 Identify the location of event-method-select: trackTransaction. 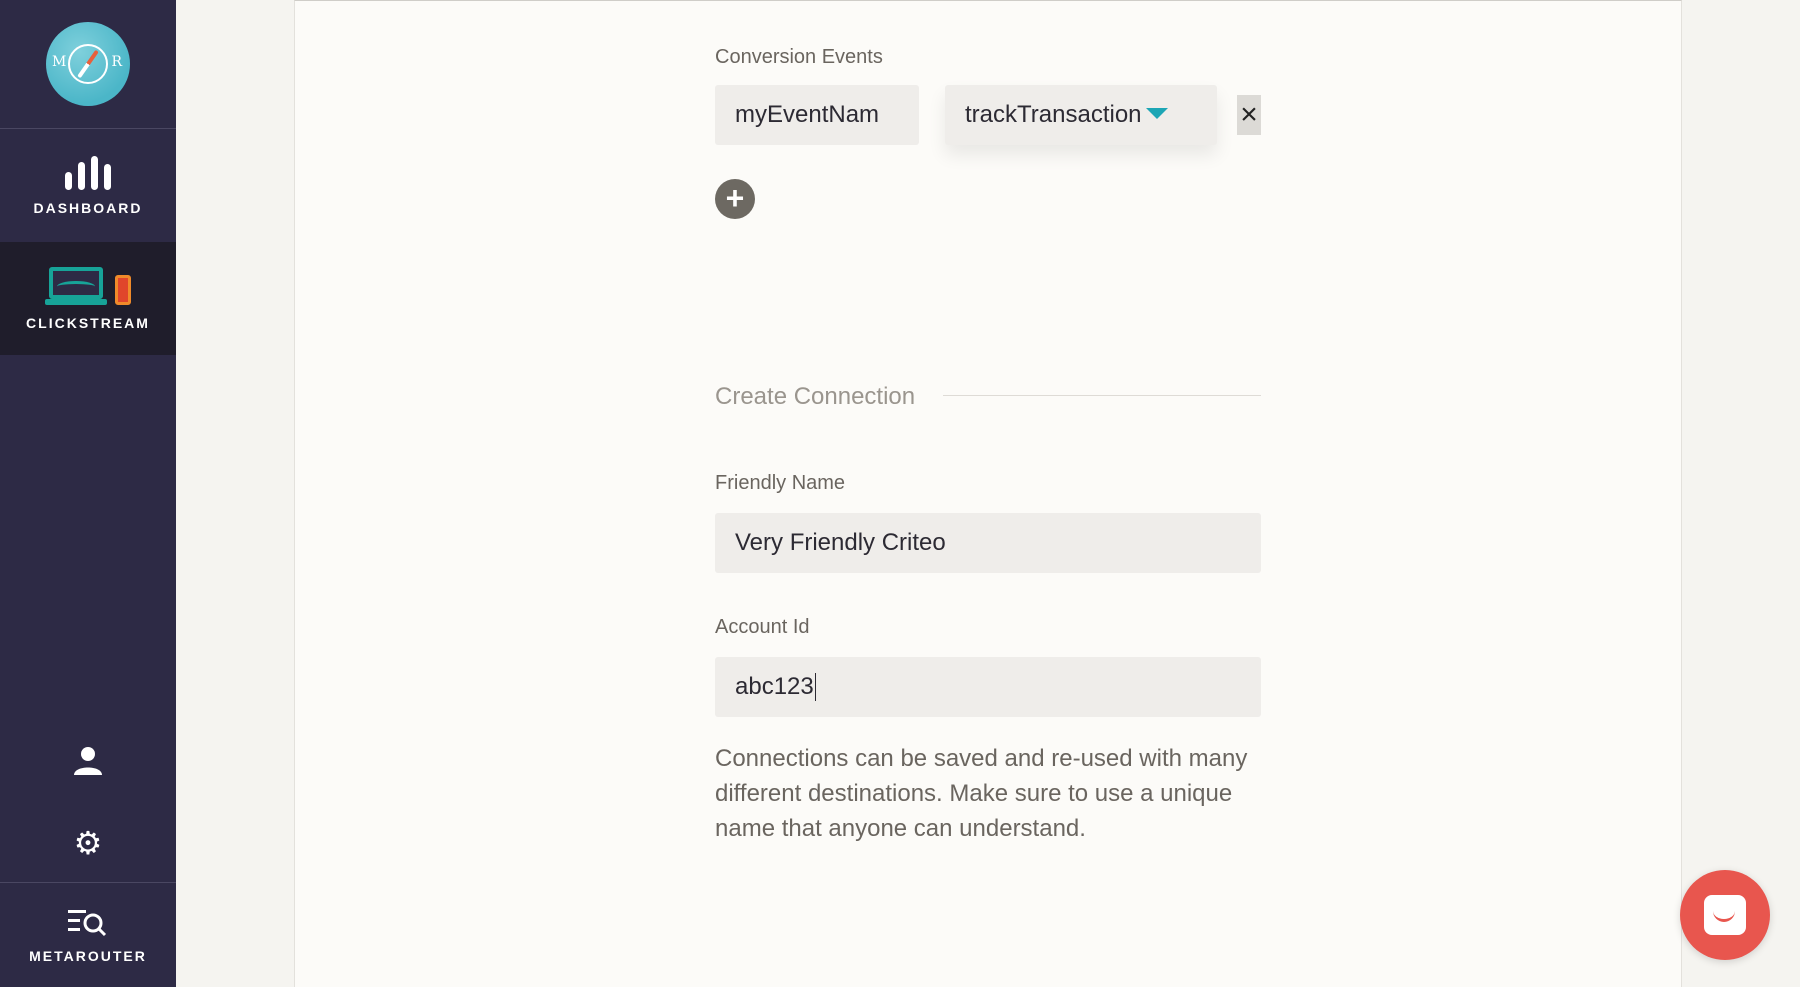
(1081, 115).